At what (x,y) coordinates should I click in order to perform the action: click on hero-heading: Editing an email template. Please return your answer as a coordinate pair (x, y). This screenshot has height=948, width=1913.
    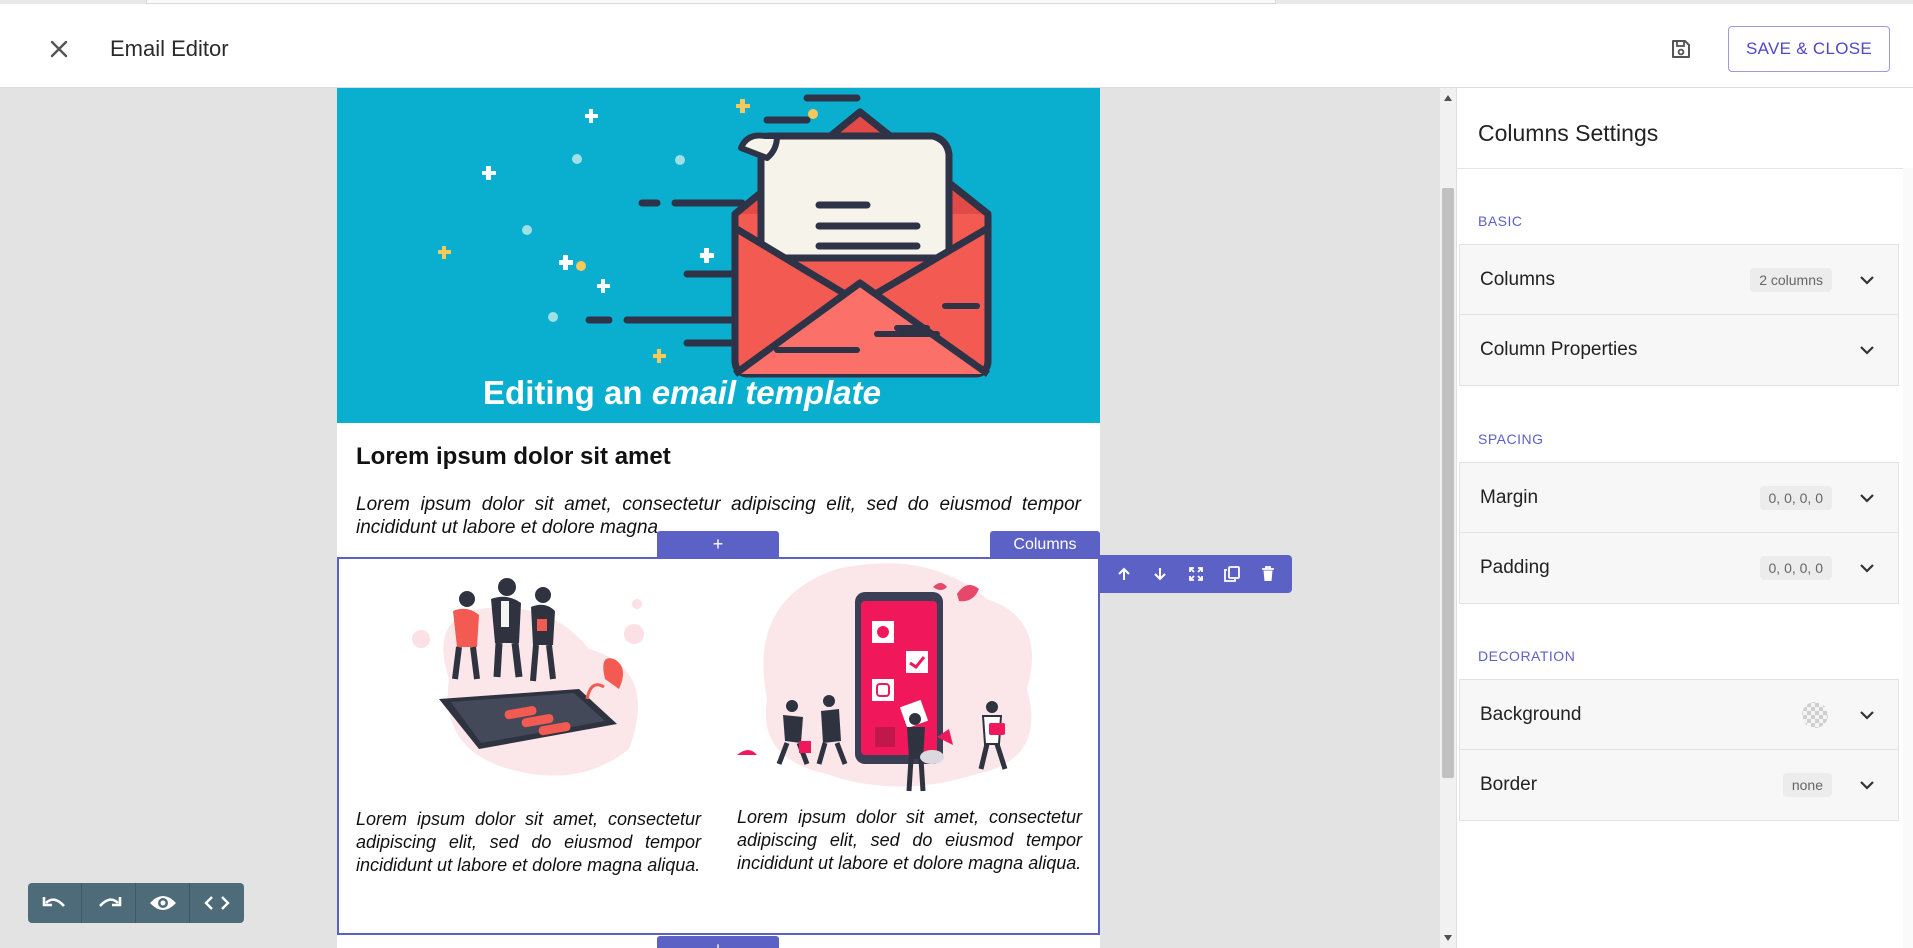
    Looking at the image, I should click on (682, 393).